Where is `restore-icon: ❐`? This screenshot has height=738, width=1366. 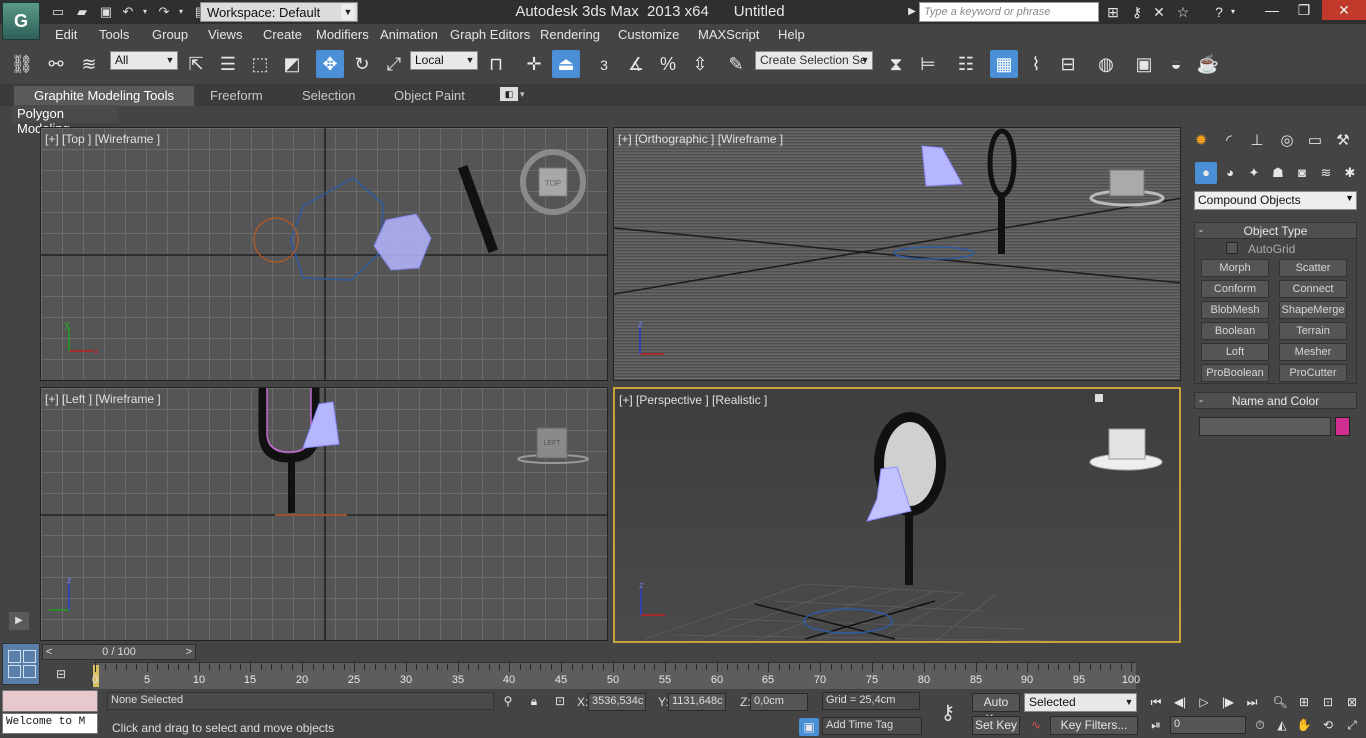
restore-icon: ❐ is located at coordinates (1304, 10).